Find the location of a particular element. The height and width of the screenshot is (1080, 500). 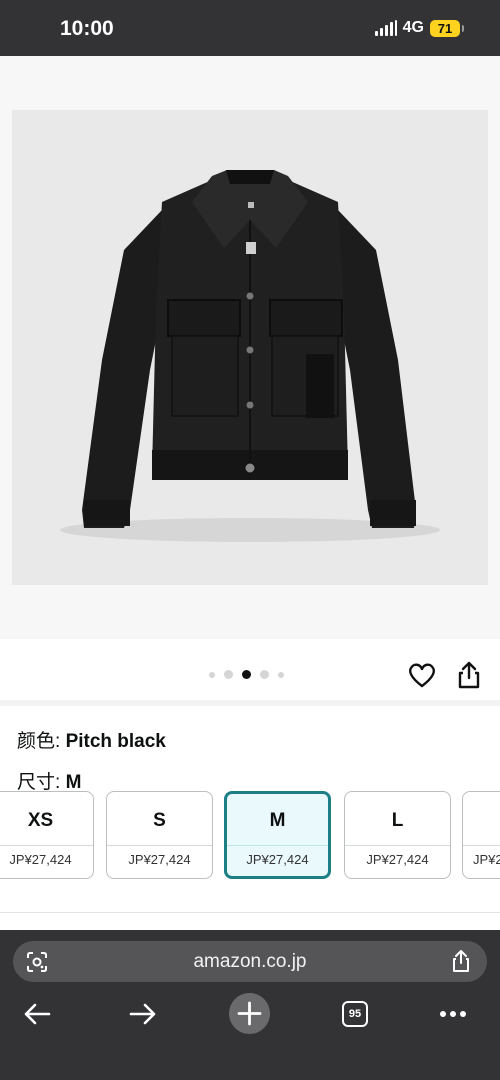

browser-toolbar: amazon.co.jp 95 is located at coordinates (250, 1005).